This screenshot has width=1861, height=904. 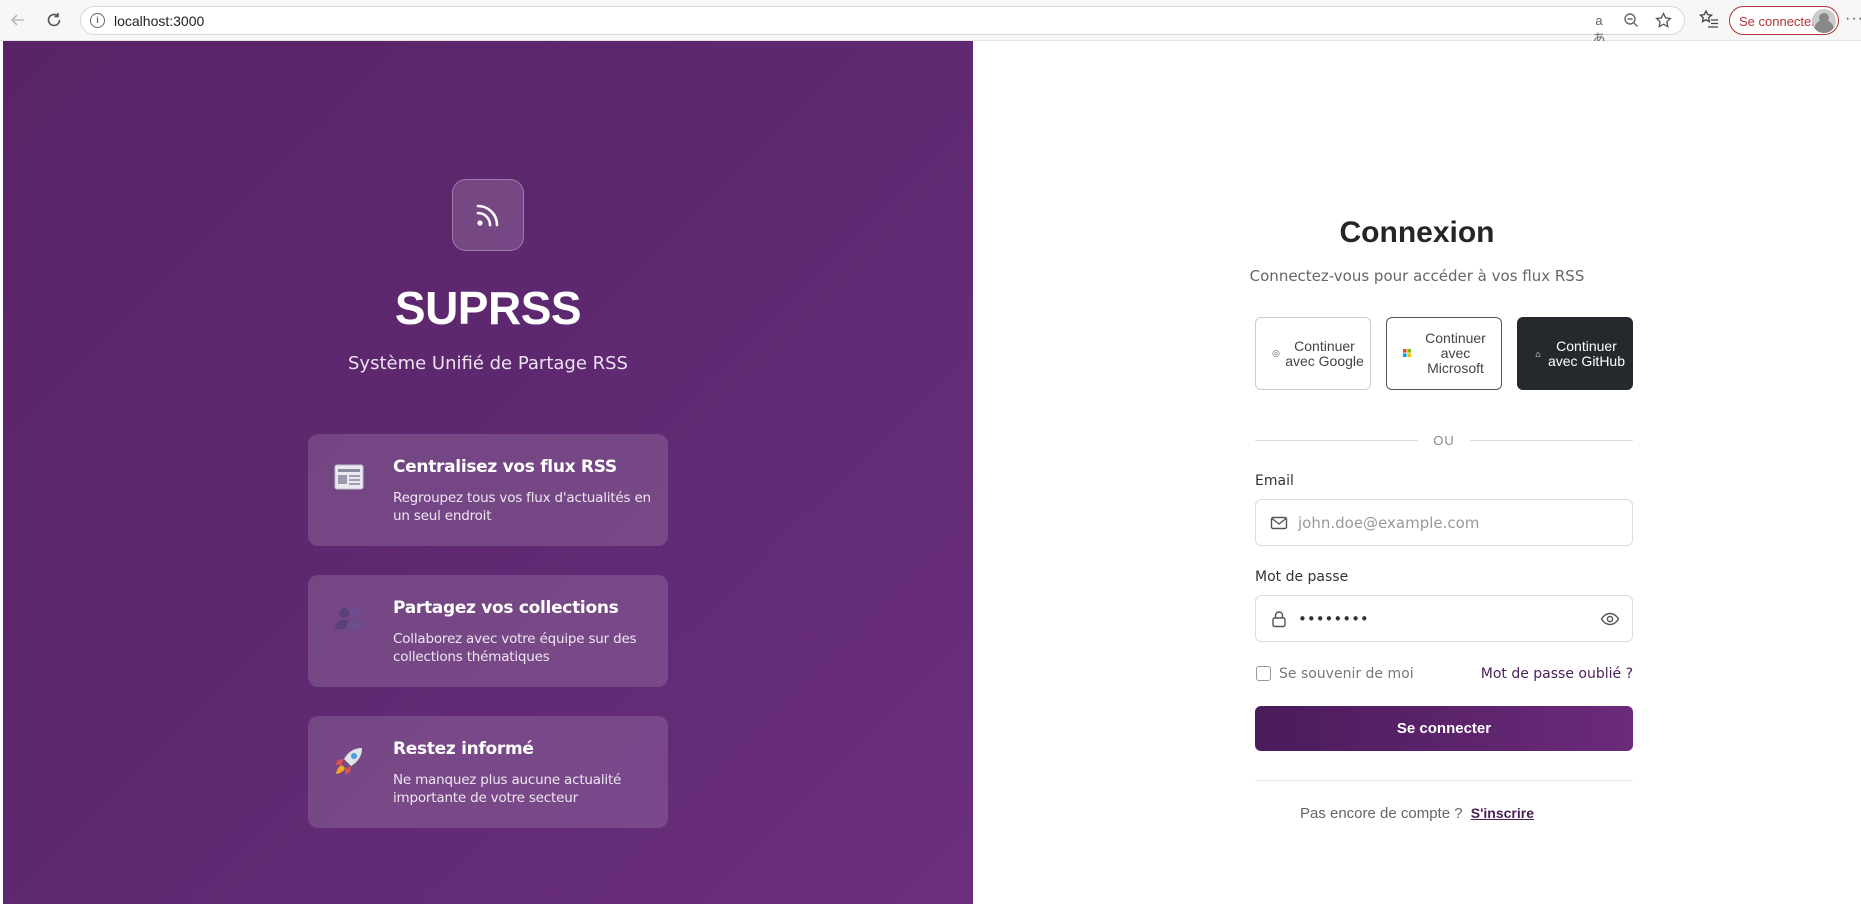 What do you see at coordinates (1381, 813) in the screenshot?
I see `no-account-text: Pas encore de compte ?` at bounding box center [1381, 813].